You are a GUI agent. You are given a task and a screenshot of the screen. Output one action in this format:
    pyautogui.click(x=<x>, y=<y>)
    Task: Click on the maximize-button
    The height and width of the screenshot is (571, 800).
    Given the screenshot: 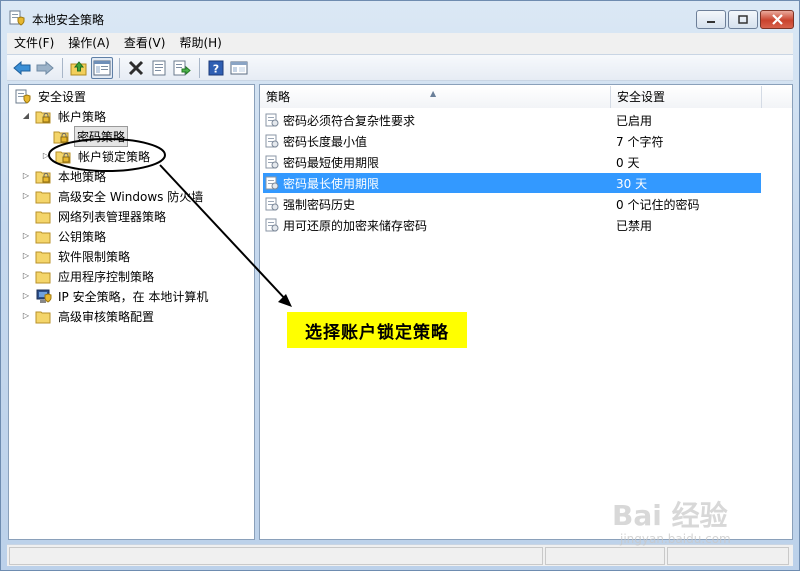 What is the action you would take?
    pyautogui.click(x=743, y=19)
    